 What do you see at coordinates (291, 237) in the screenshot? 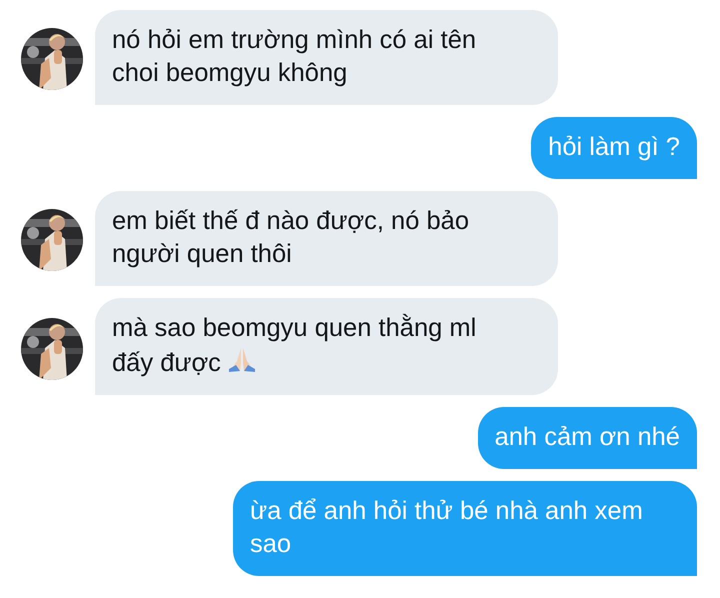
I see `message-text: em biết thế đ nào được, nó bảo người quen thôi` at bounding box center [291, 237].